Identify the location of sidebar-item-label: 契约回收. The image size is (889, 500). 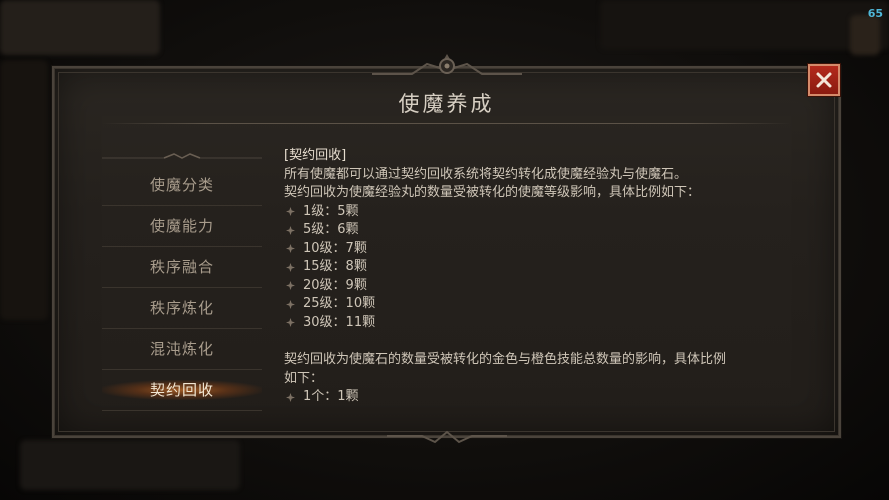
(181, 390).